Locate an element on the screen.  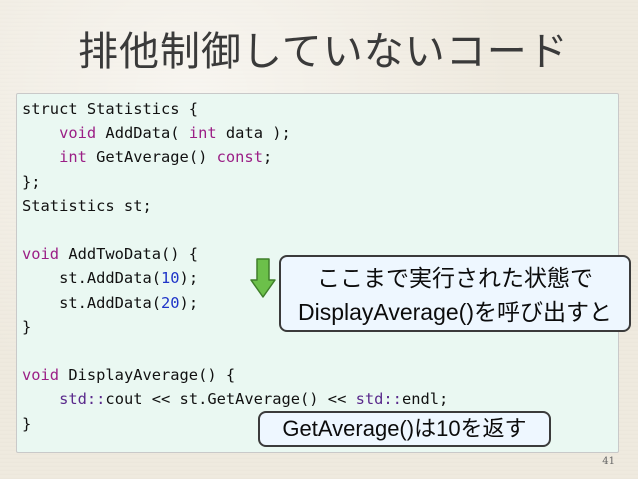
slide-title: 排他制御していないコード is located at coordinates (323, 52).